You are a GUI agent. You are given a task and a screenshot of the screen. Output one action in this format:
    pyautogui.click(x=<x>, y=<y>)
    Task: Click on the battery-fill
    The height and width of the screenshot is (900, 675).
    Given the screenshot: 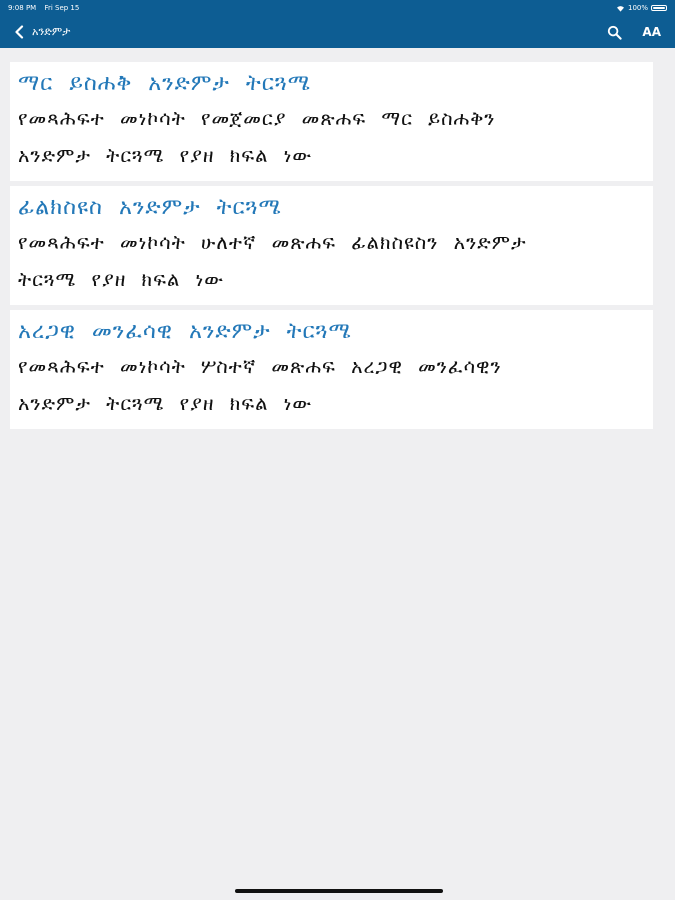 What is the action you would take?
    pyautogui.click(x=659, y=8)
    